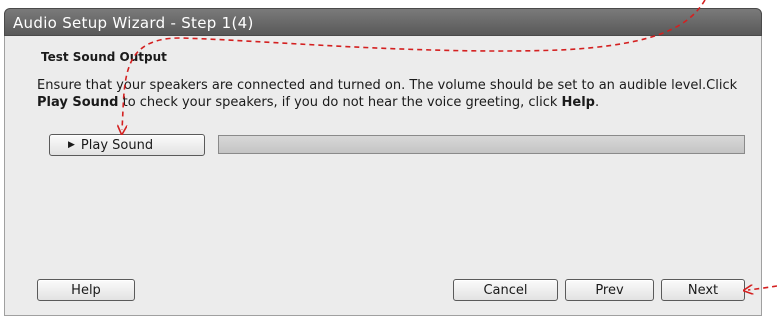 Image resolution: width=777 pixels, height=324 pixels. I want to click on cancel-button: Cancel, so click(505, 290).